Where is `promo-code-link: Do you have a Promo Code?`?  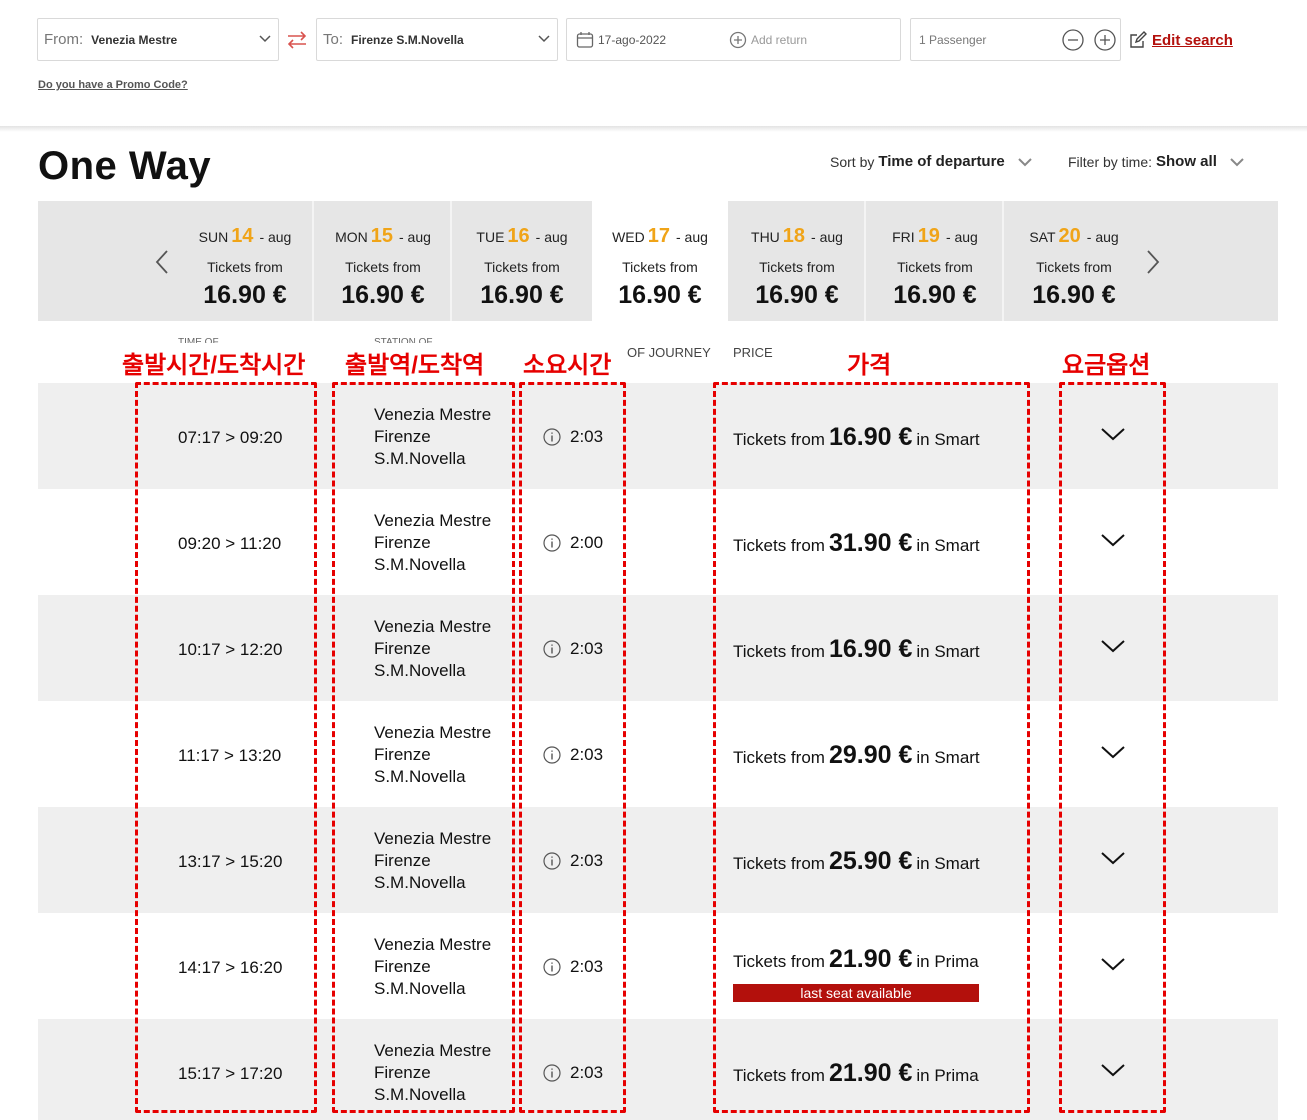 promo-code-link: Do you have a Promo Code? is located at coordinates (113, 85).